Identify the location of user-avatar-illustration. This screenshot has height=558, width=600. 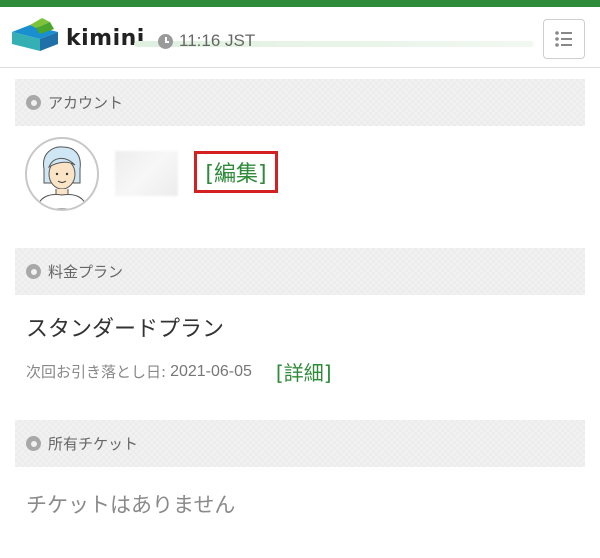
(62, 177).